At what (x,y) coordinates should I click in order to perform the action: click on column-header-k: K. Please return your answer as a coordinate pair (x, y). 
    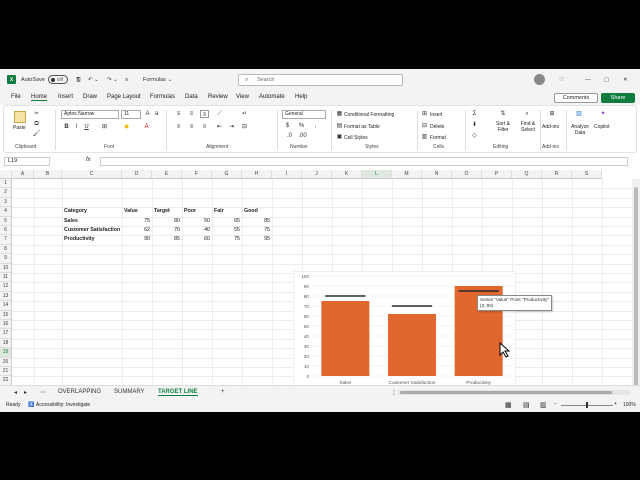
    Looking at the image, I should click on (347, 174).